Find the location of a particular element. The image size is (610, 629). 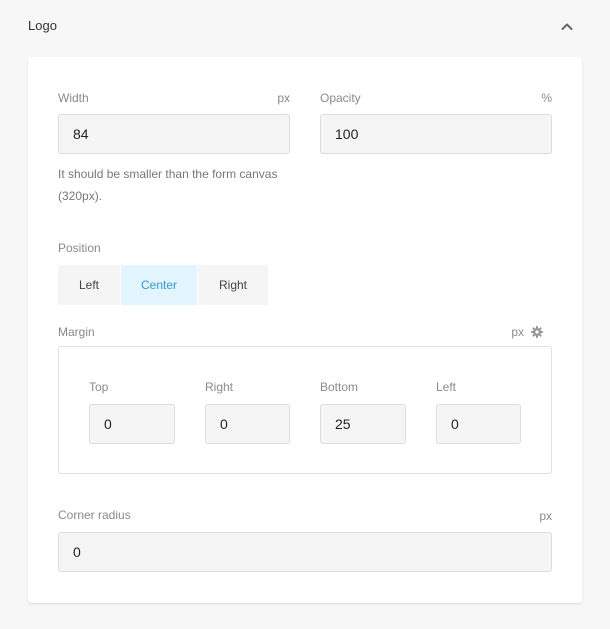

margin-right-label: Right is located at coordinates (219, 387).